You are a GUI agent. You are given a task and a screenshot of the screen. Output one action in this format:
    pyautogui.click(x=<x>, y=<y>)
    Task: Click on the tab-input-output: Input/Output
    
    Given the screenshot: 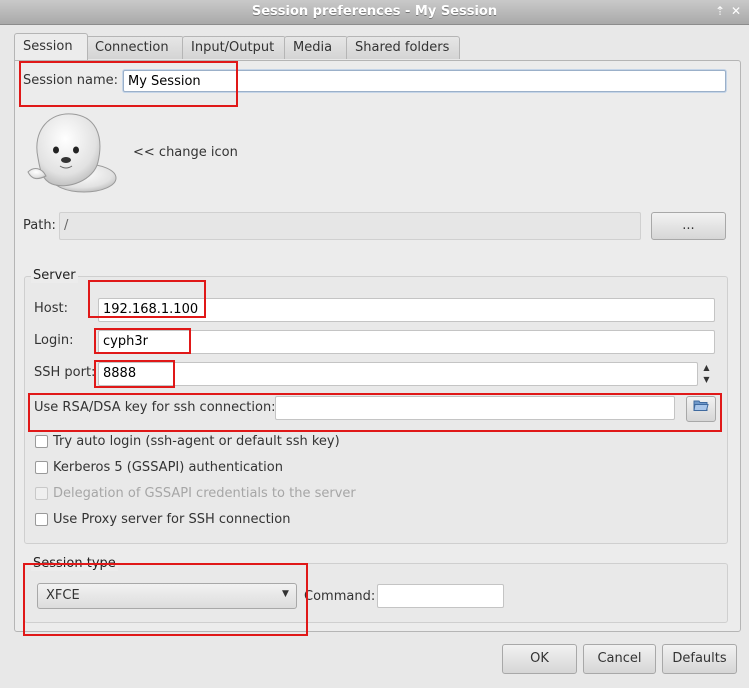 What is the action you would take?
    pyautogui.click(x=234, y=47)
    